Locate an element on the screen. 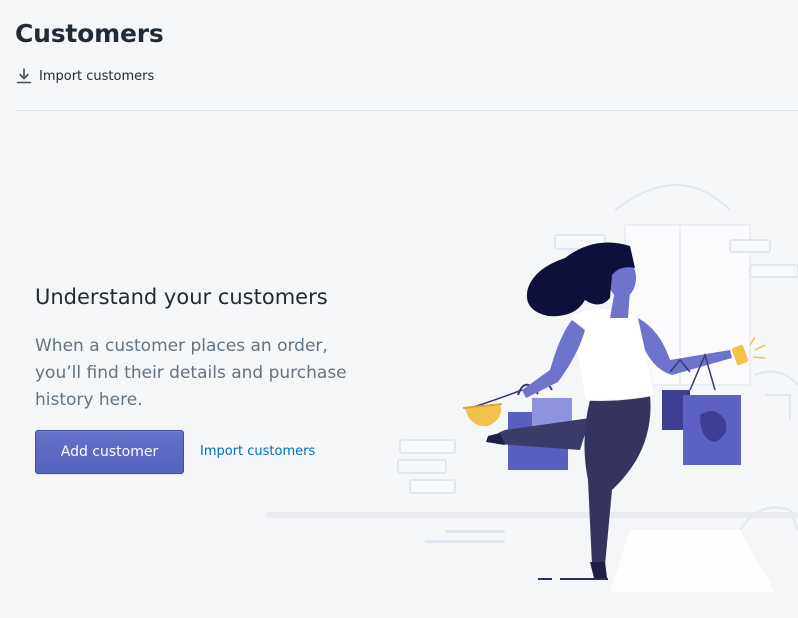 Image resolution: width=798 pixels, height=618 pixels. left-arm is located at coordinates (553, 359).